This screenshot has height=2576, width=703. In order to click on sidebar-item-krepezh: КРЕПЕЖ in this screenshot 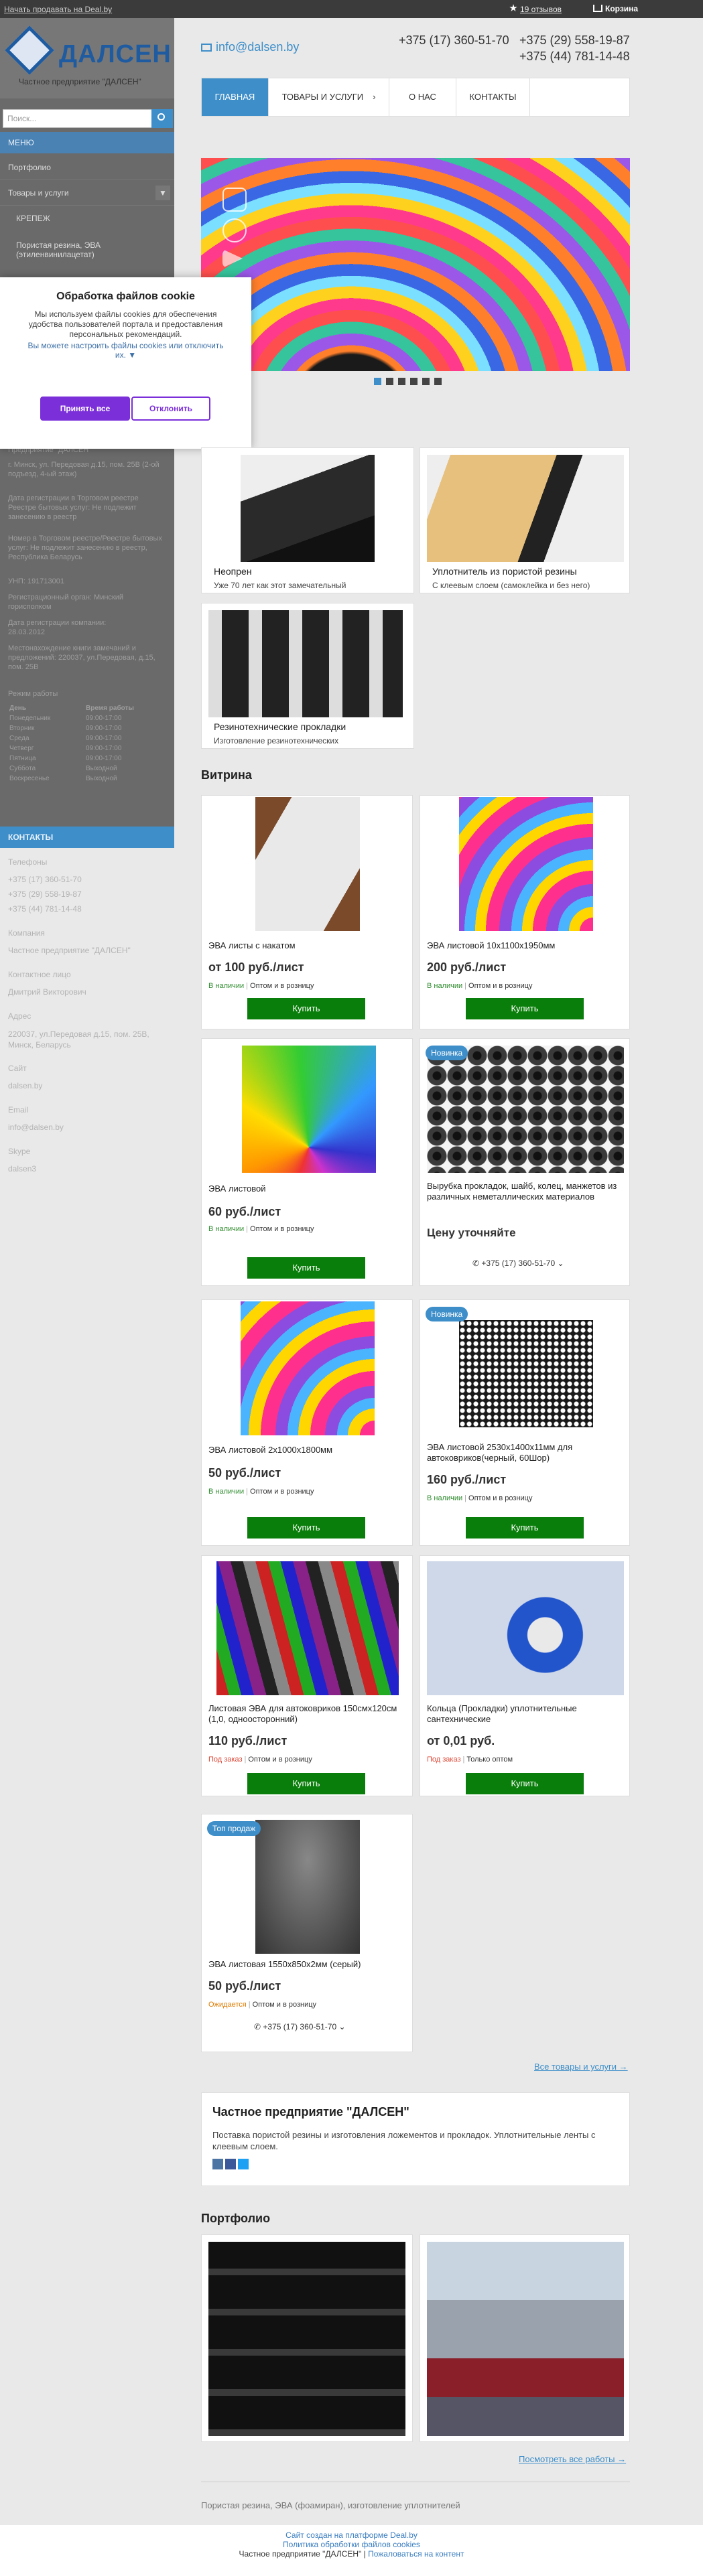, I will do `click(87, 219)`.